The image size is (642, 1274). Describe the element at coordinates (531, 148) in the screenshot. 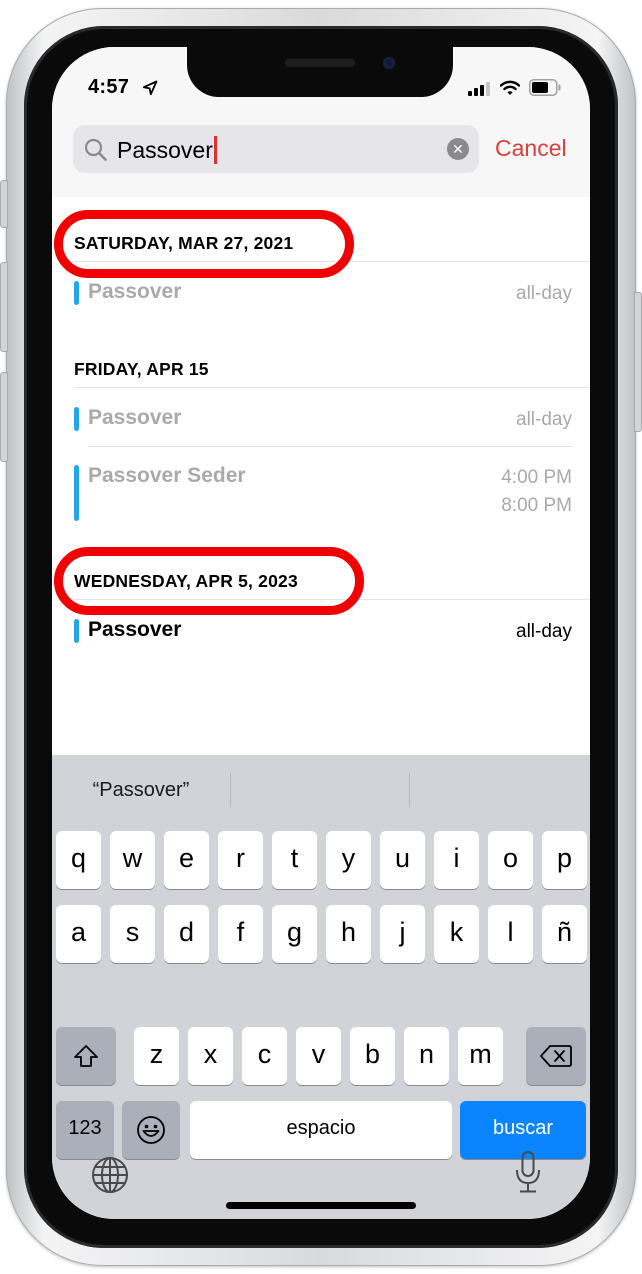

I see `cancel-button: Cancel` at that location.